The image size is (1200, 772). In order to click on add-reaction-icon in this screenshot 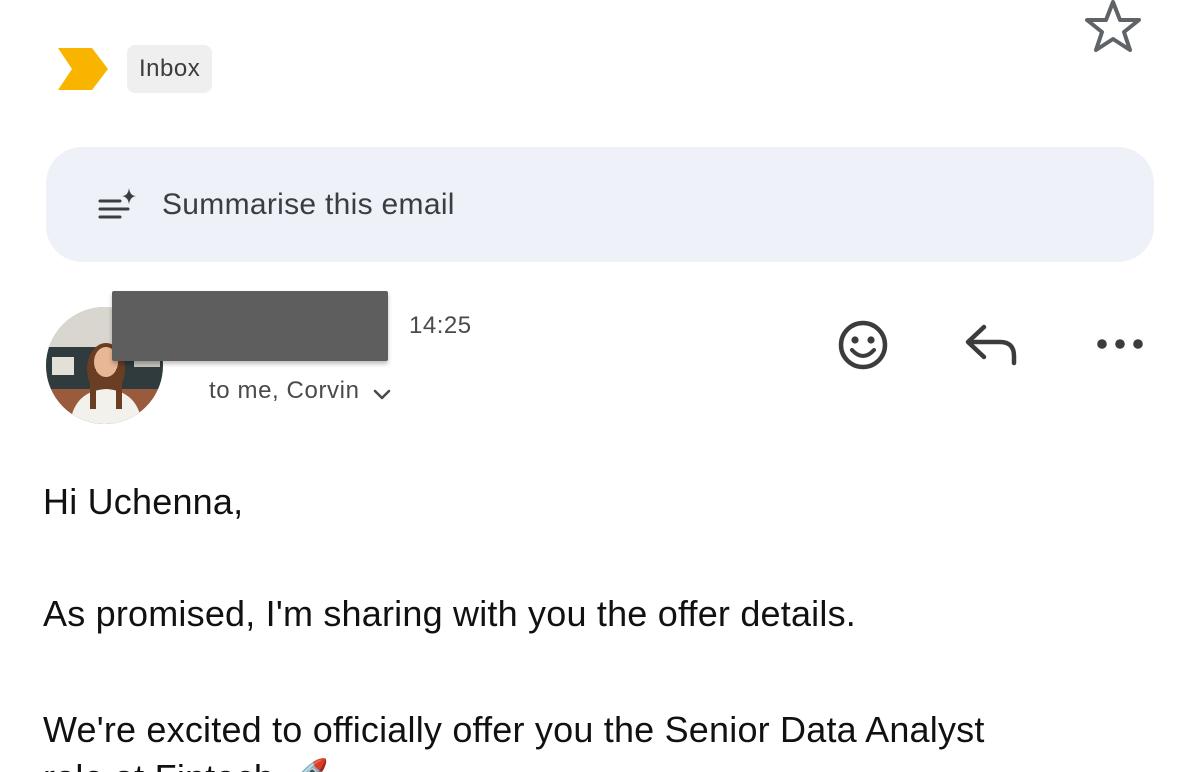, I will do `click(863, 345)`.